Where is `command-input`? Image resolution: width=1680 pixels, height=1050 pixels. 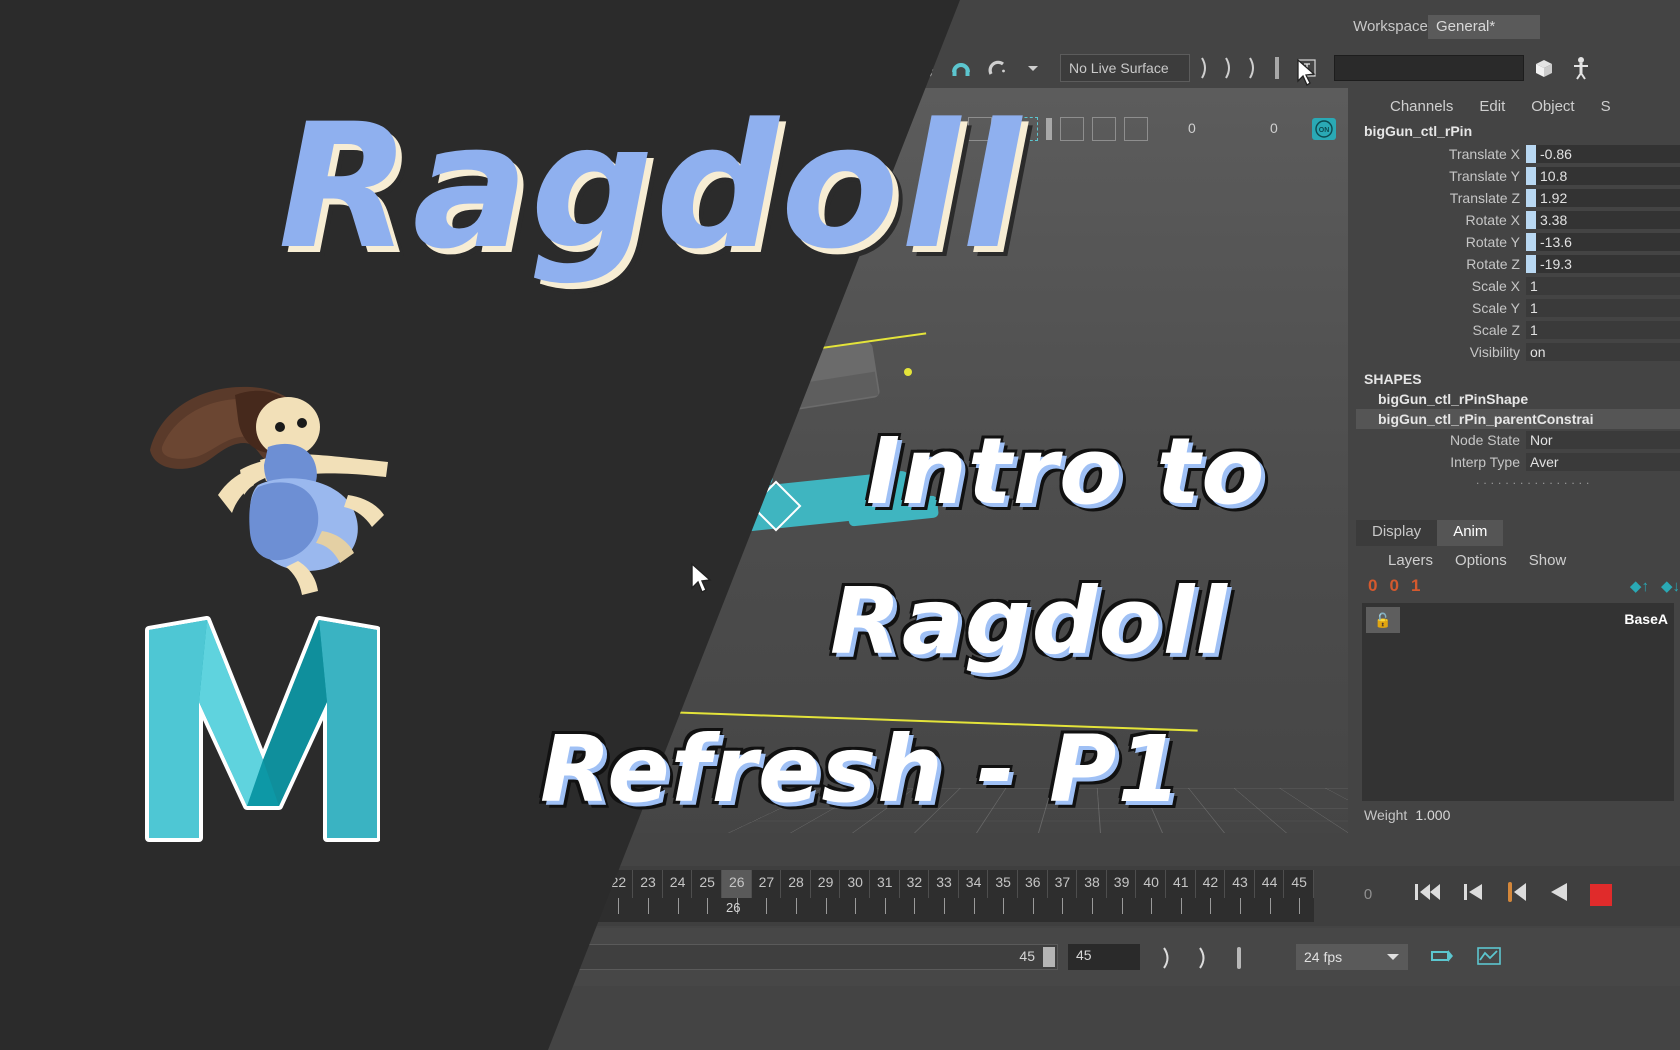 command-input is located at coordinates (1429, 68).